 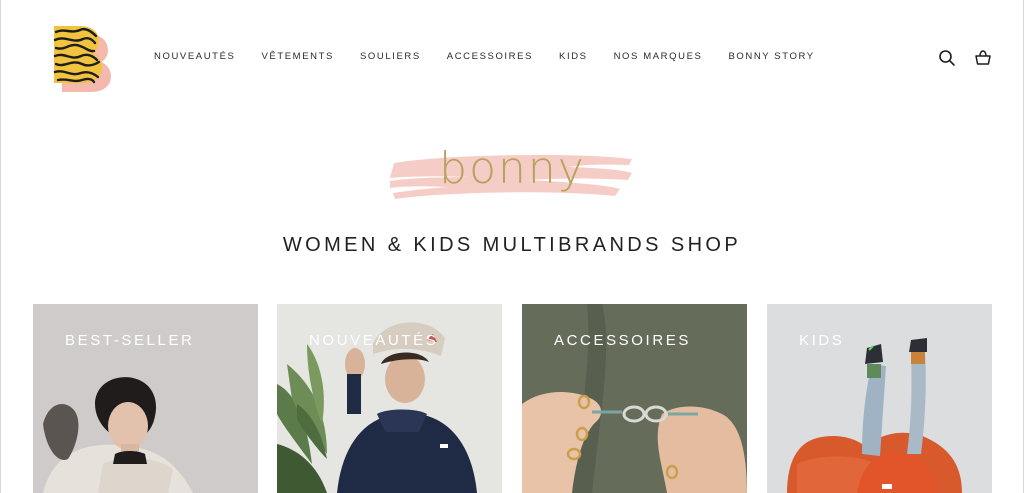 I want to click on card-label: ACCESSOIRES, so click(x=622, y=340).